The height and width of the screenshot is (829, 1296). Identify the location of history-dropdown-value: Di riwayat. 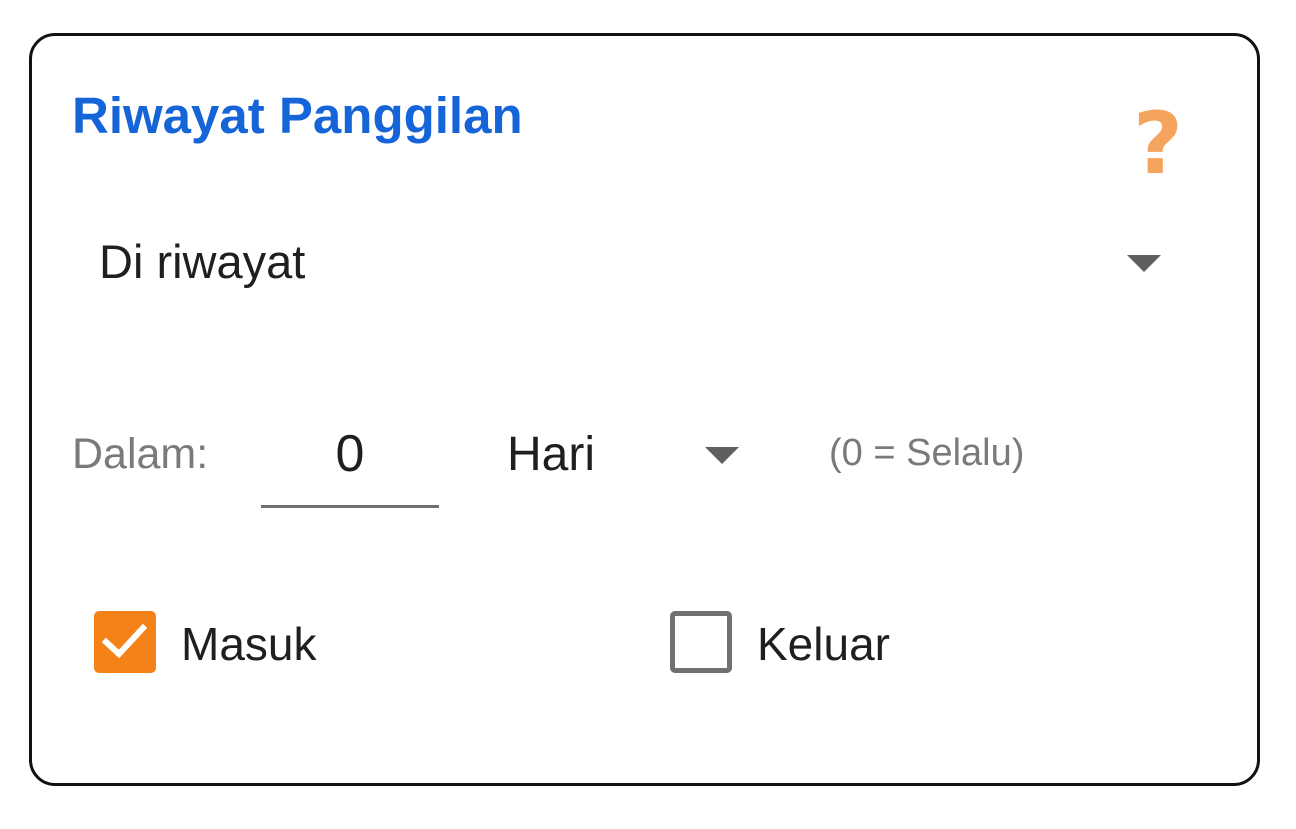
(202, 261).